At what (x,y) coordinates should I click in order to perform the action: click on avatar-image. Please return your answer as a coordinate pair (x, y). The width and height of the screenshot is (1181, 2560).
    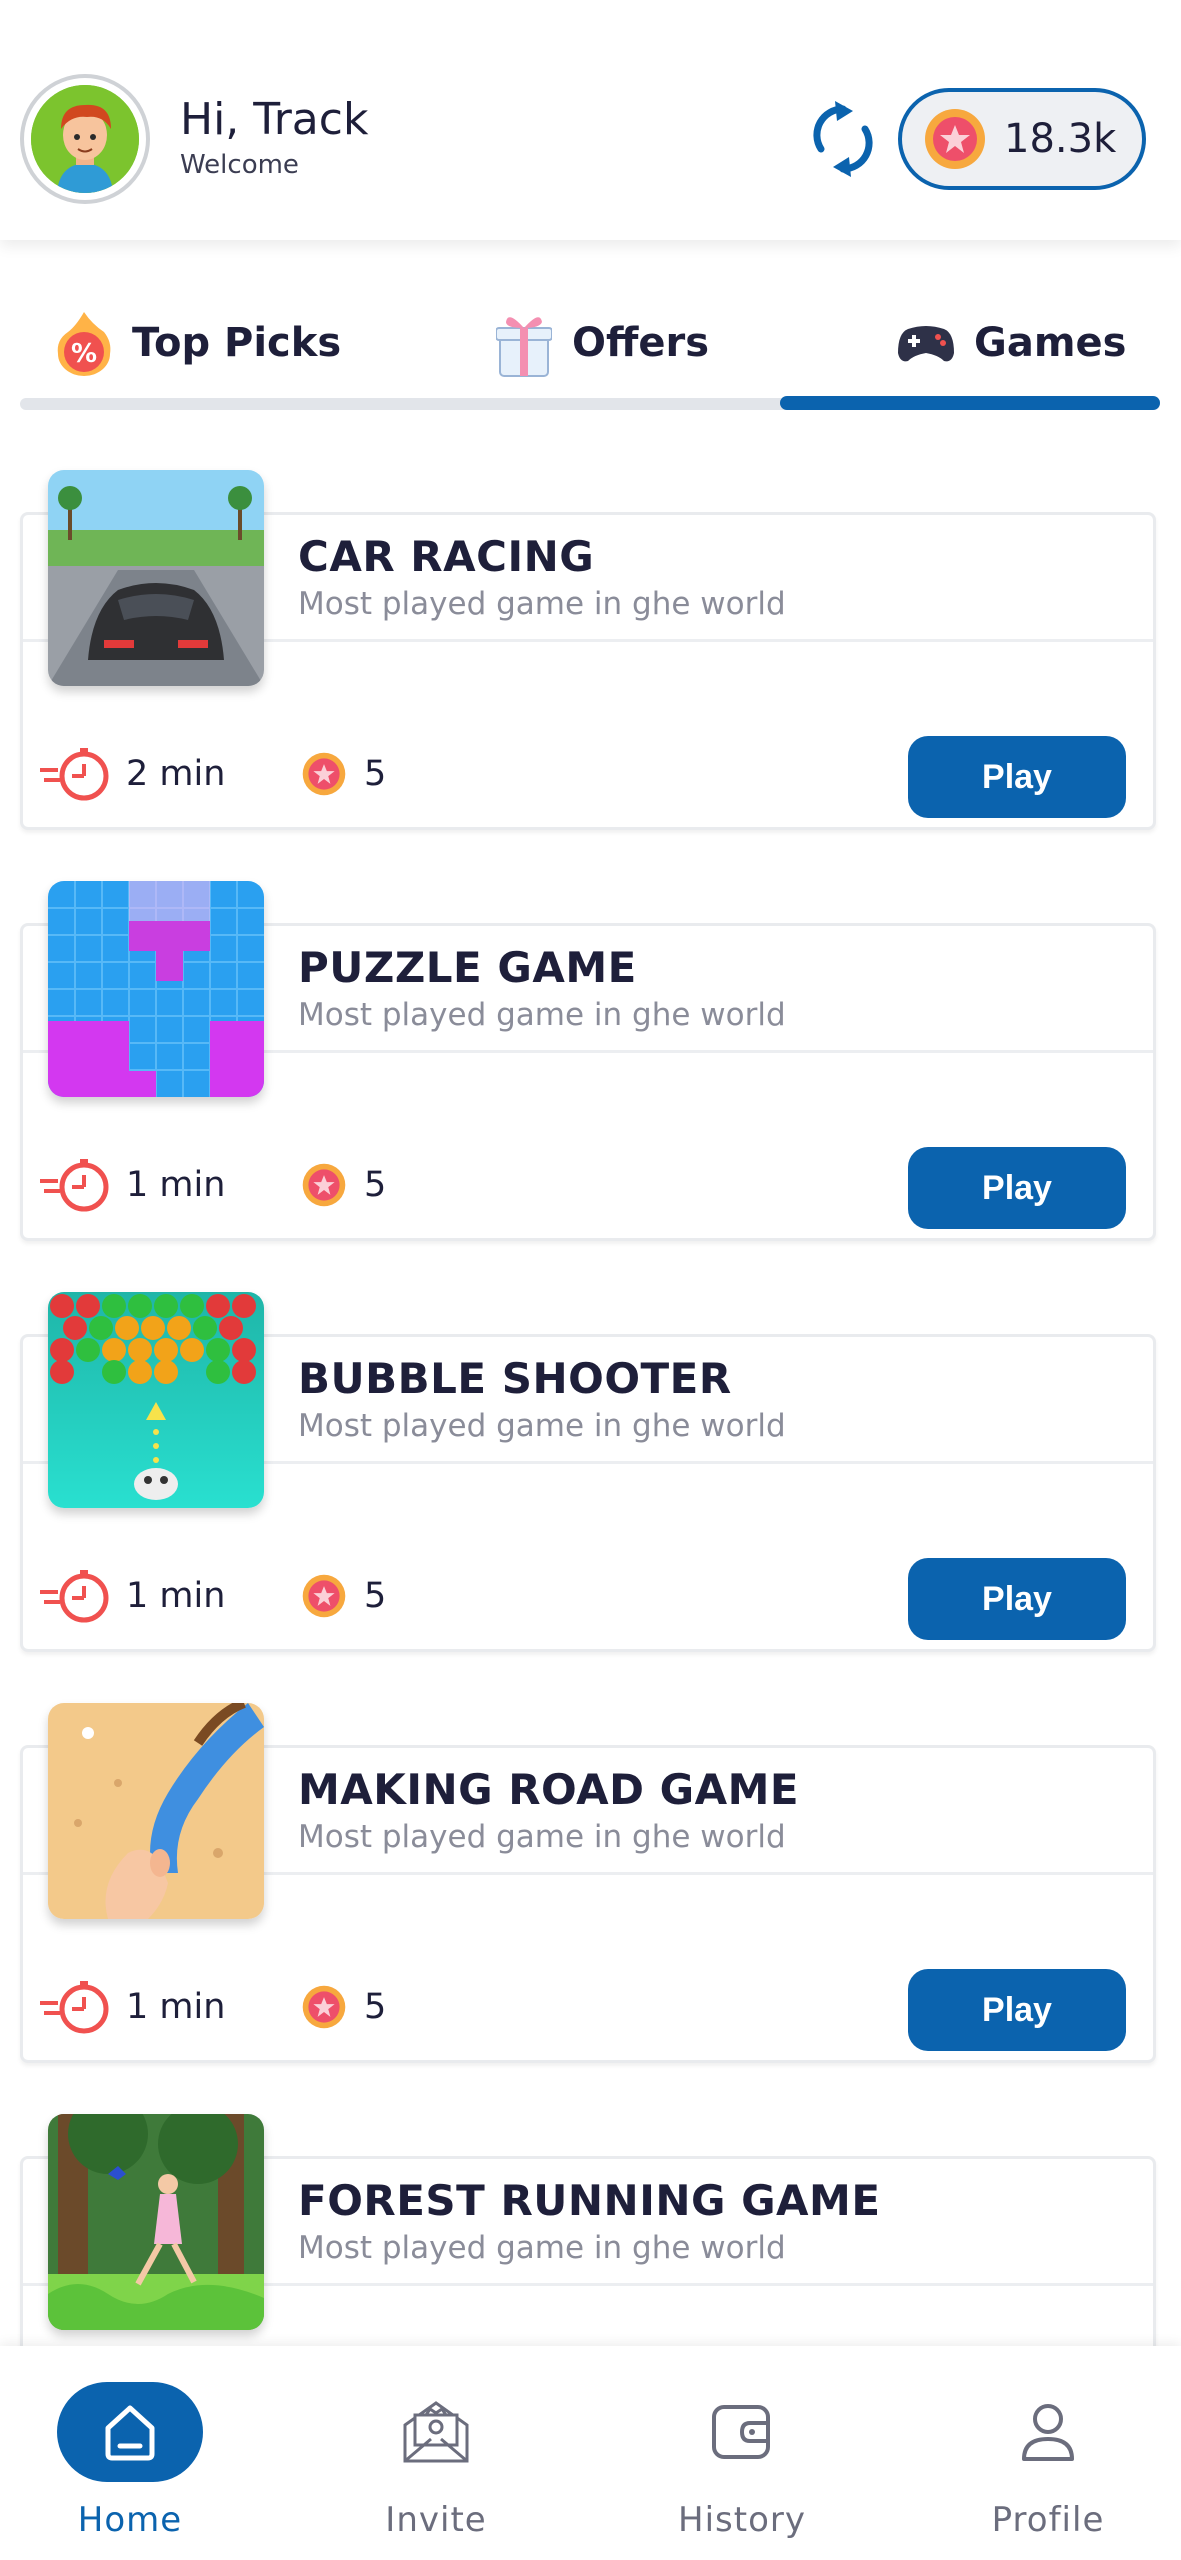
    Looking at the image, I should click on (85, 139).